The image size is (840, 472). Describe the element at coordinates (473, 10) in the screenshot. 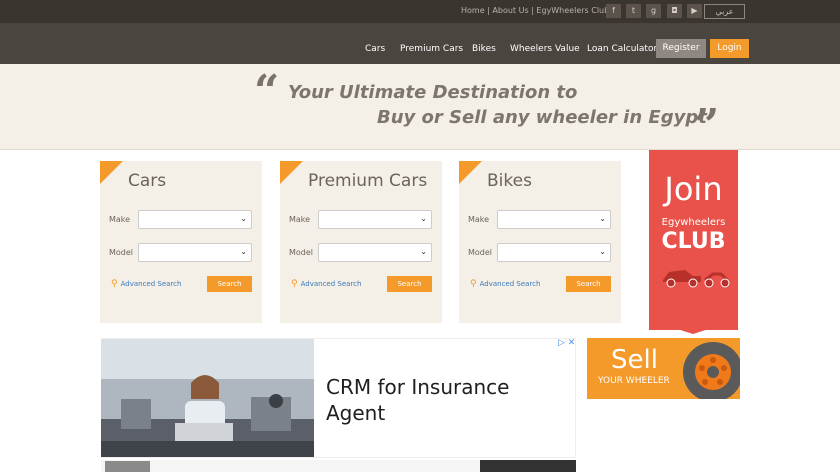

I see `home-link: Home` at that location.